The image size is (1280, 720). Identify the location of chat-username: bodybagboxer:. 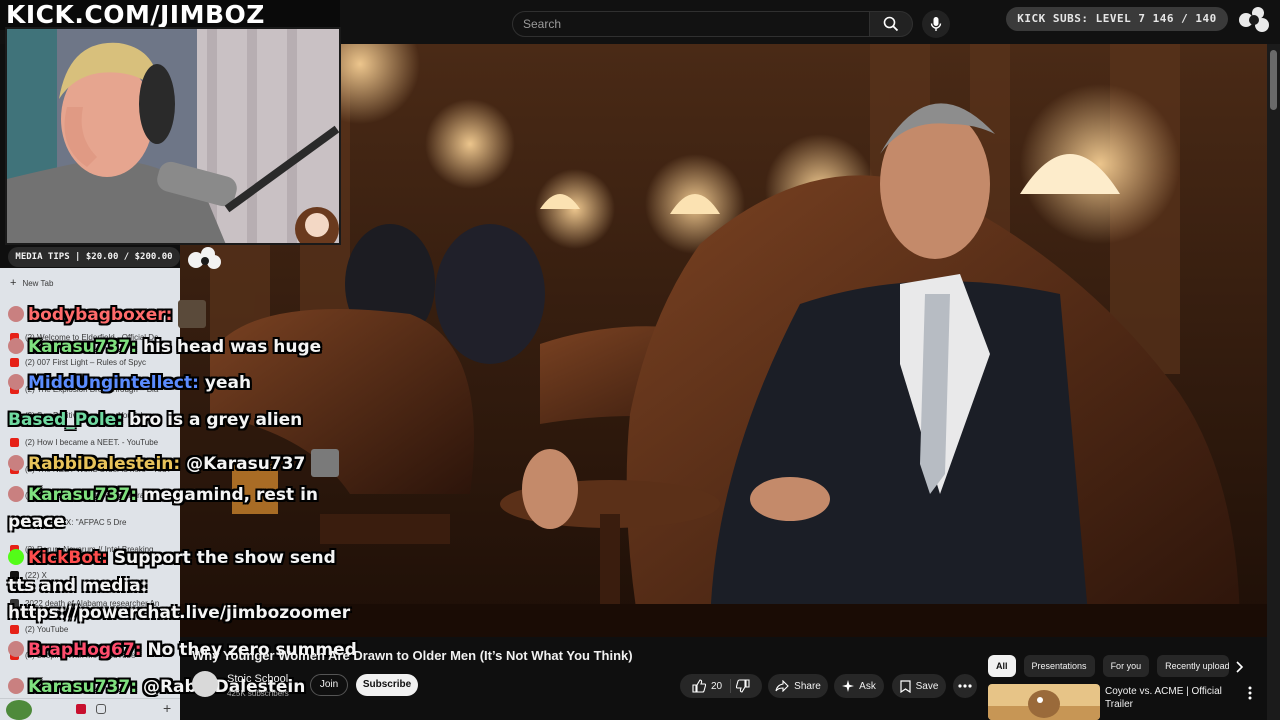
(100, 315).